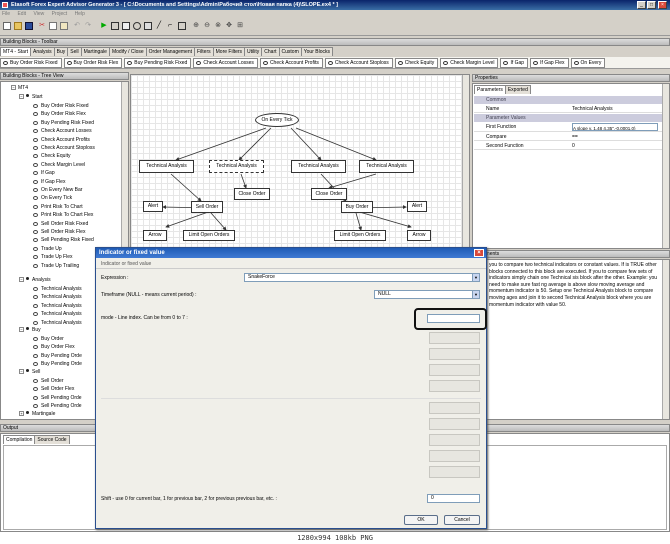 Image resolution: width=670 pixels, height=544 pixels. I want to click on properties-scrollbar, so click(665, 166).